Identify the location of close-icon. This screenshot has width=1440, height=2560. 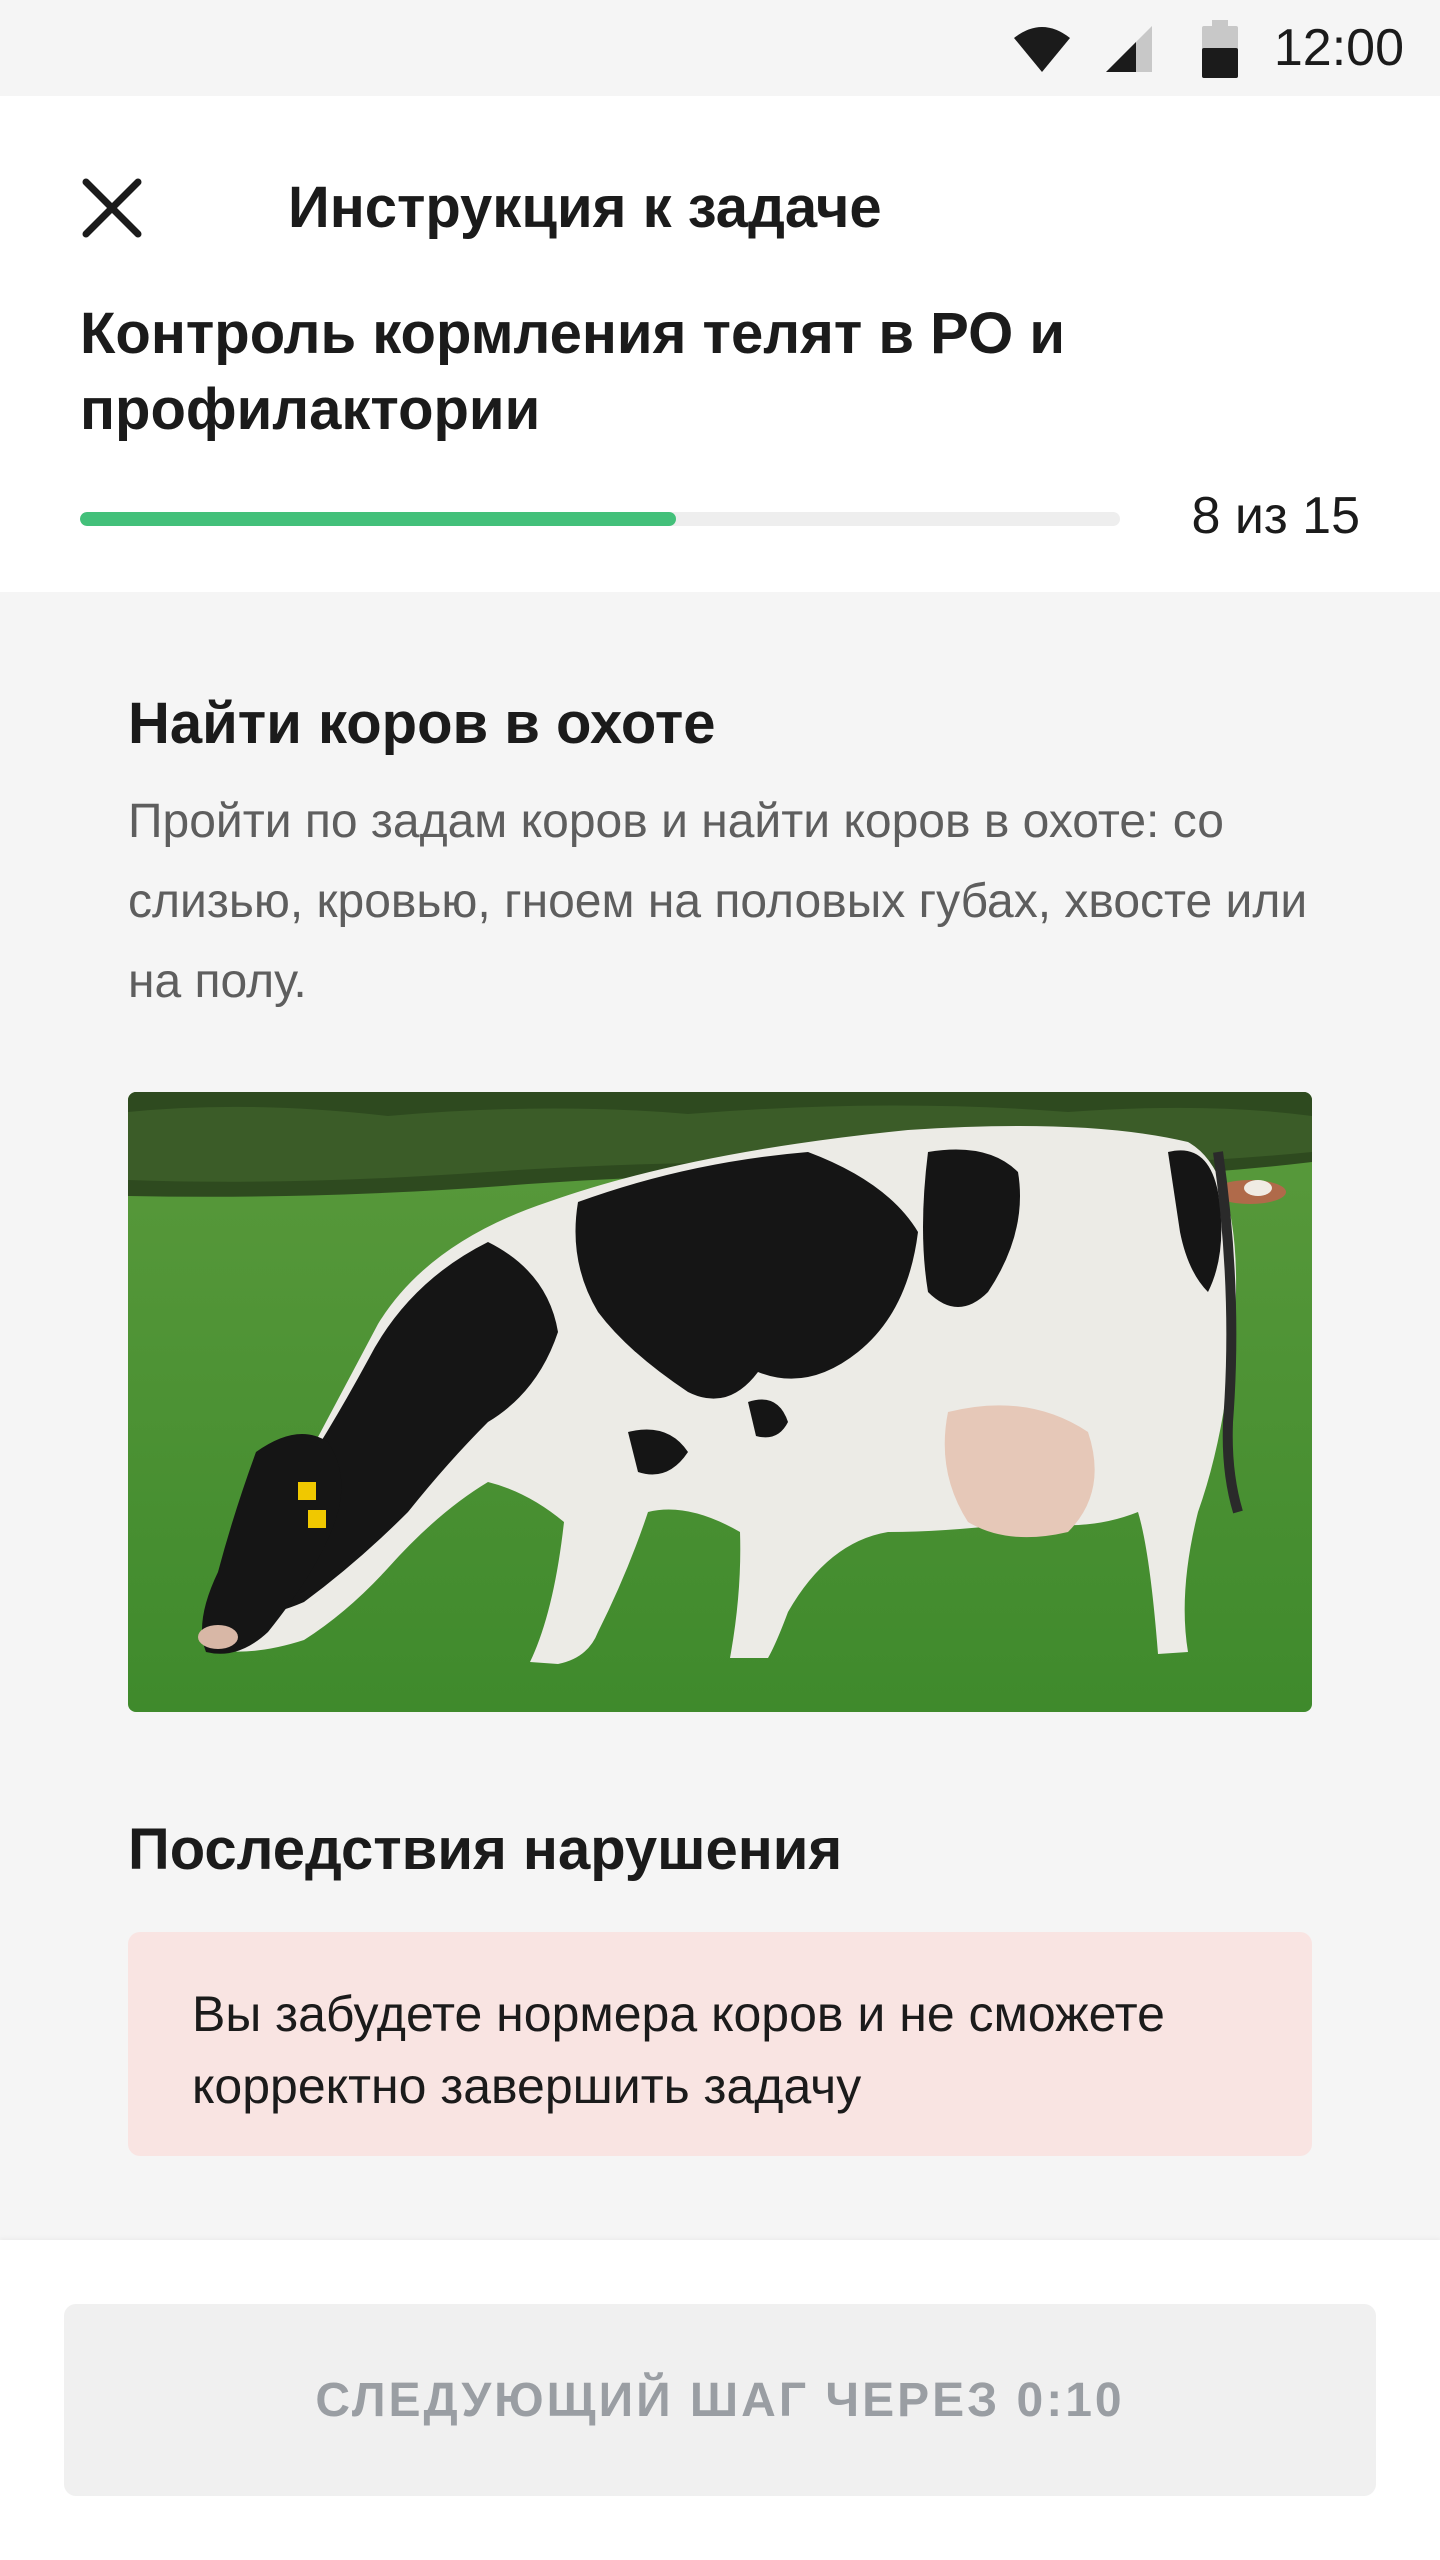
(112, 208).